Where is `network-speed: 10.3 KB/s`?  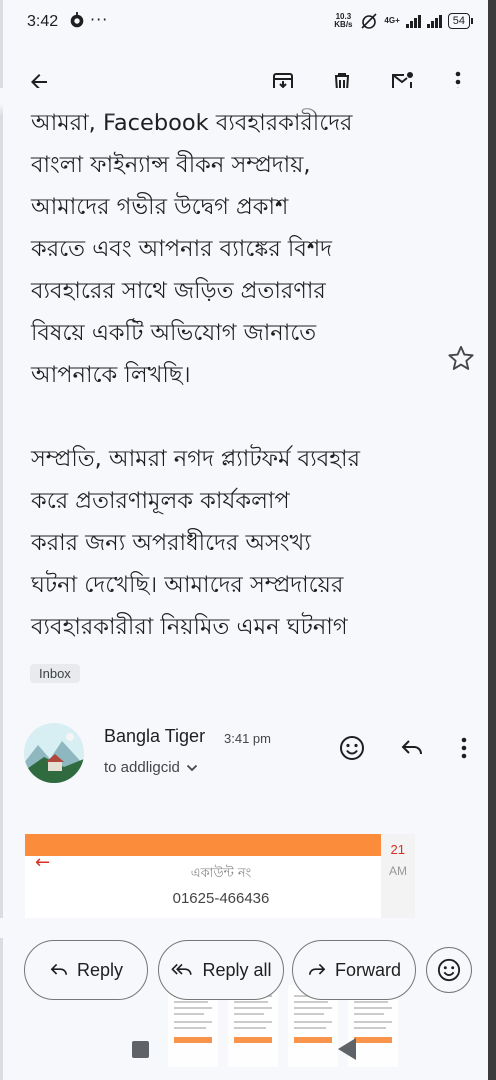 network-speed: 10.3 KB/s is located at coordinates (343, 20).